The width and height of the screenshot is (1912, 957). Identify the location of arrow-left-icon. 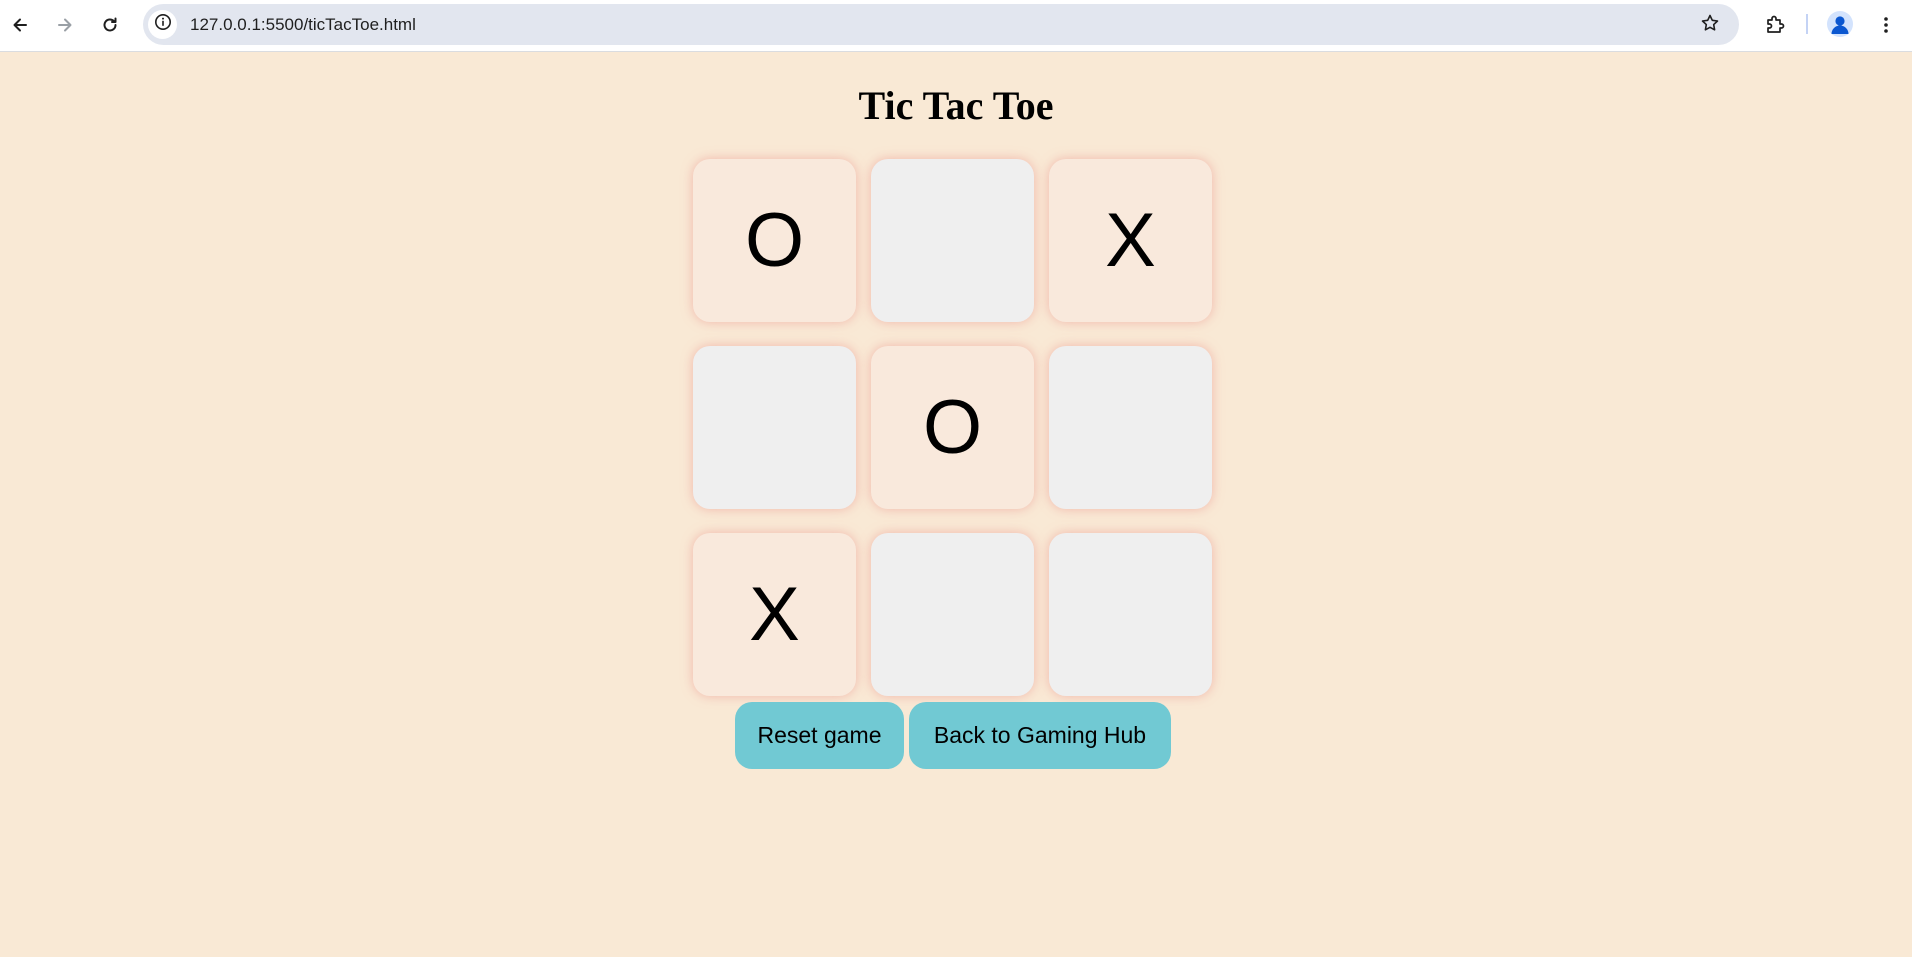
(20, 25).